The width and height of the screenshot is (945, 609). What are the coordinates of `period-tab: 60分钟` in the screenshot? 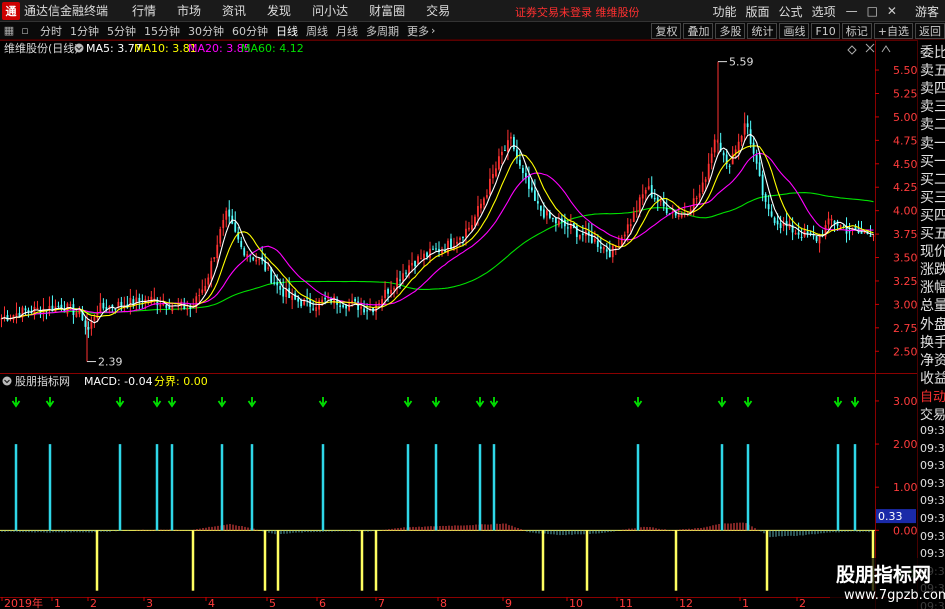 It's located at (250, 31).